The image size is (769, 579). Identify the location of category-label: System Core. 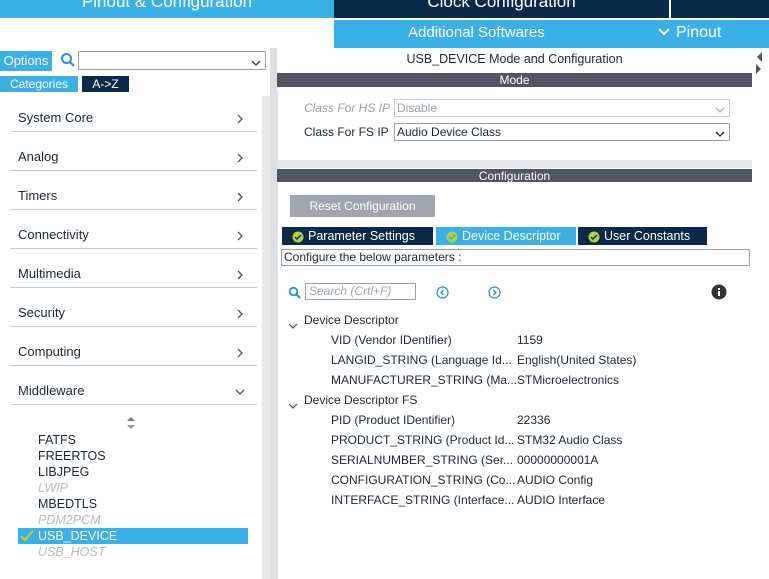
(56, 117).